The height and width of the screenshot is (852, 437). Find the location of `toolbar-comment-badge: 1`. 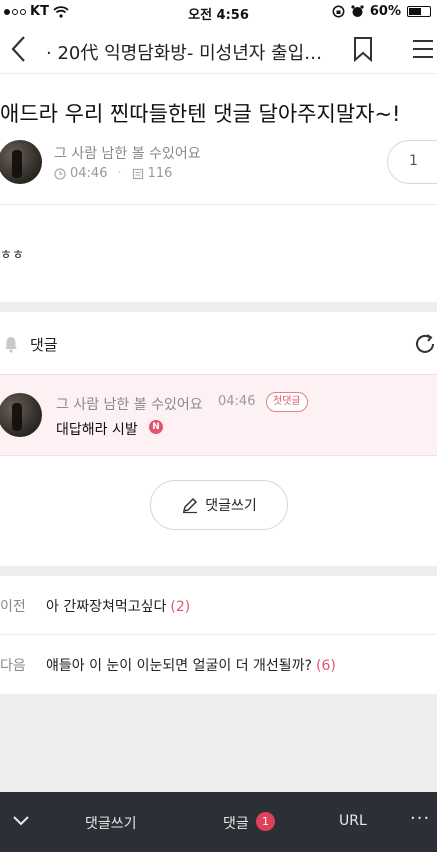

toolbar-comment-badge: 1 is located at coordinates (265, 821).